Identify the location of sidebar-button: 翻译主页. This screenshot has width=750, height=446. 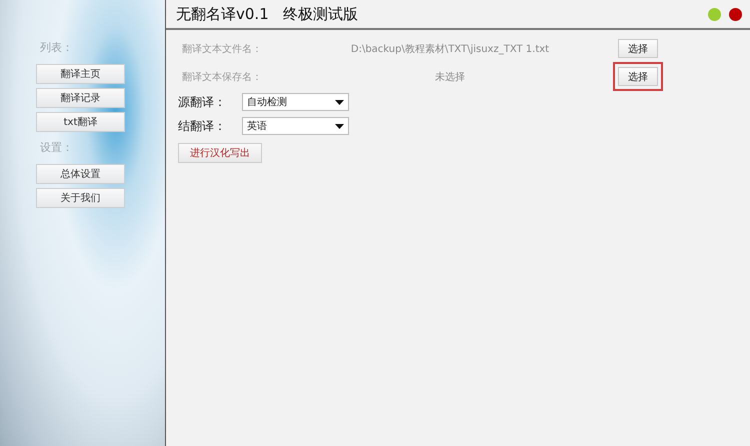
(80, 74).